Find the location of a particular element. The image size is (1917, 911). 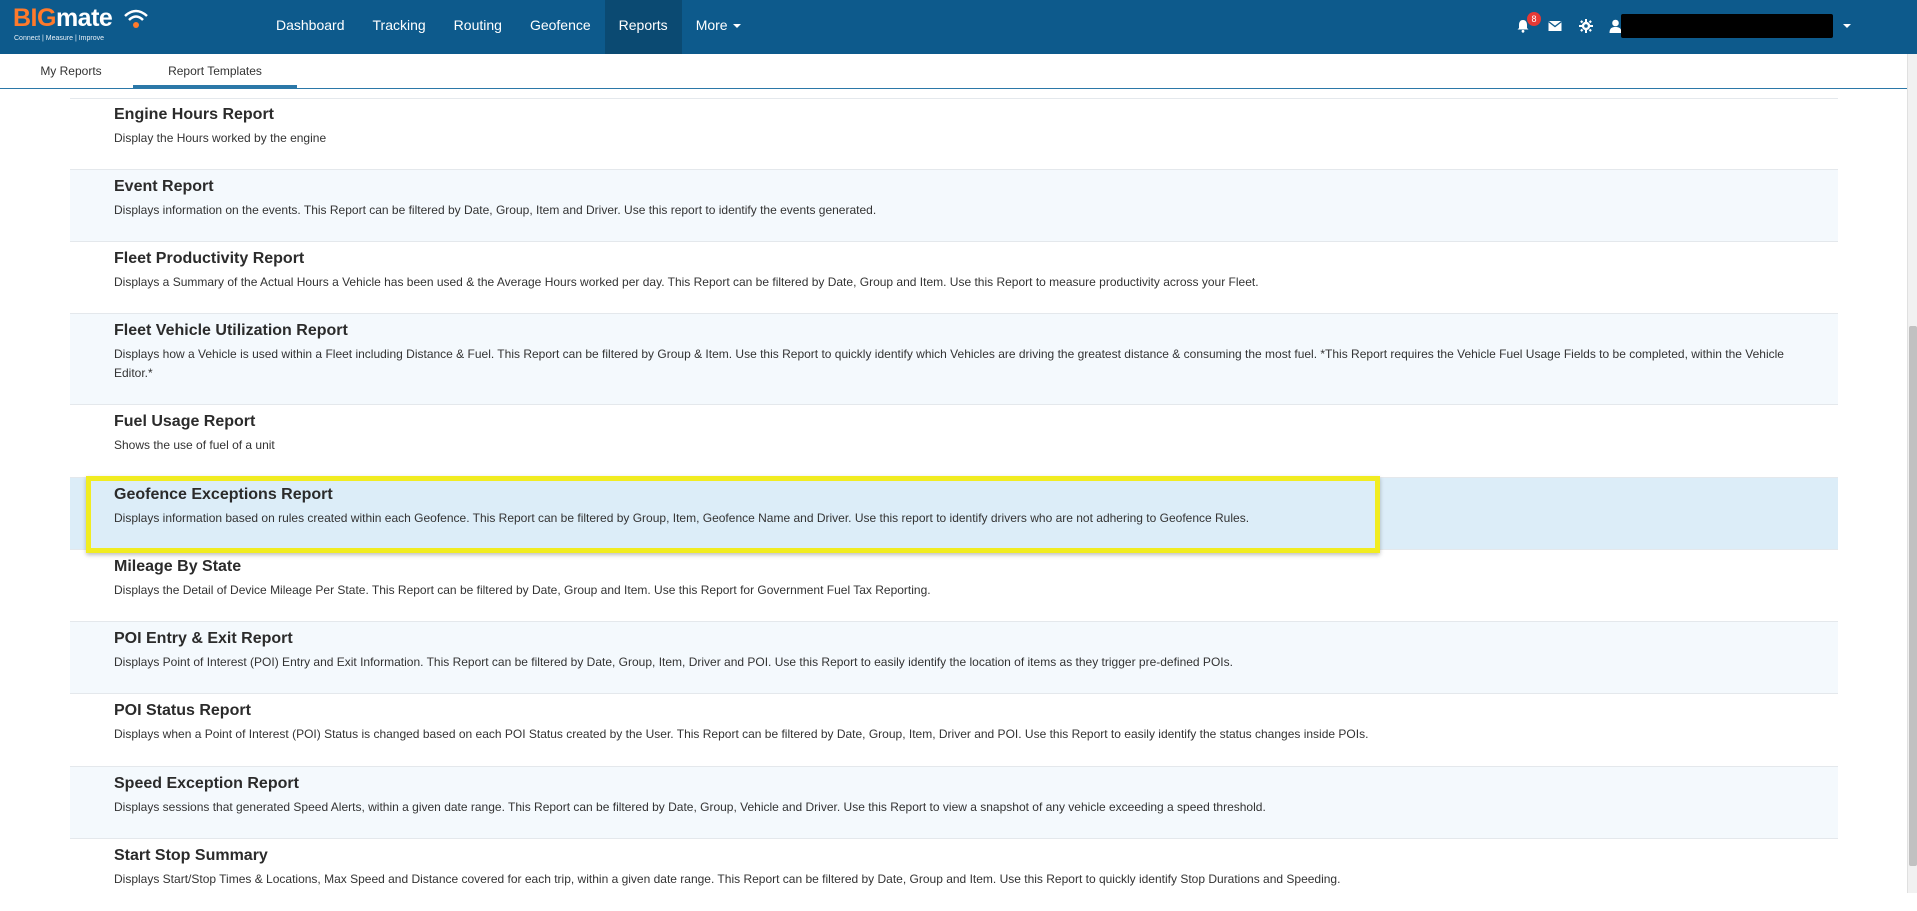

gear-icon is located at coordinates (1586, 26).